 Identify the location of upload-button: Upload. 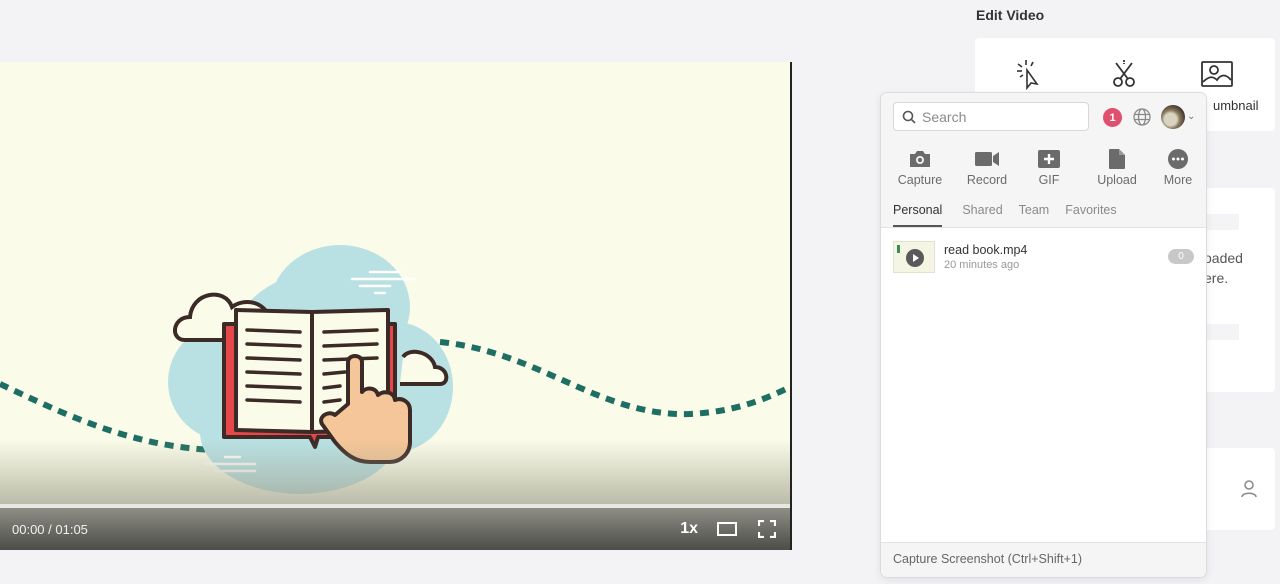
(1117, 168).